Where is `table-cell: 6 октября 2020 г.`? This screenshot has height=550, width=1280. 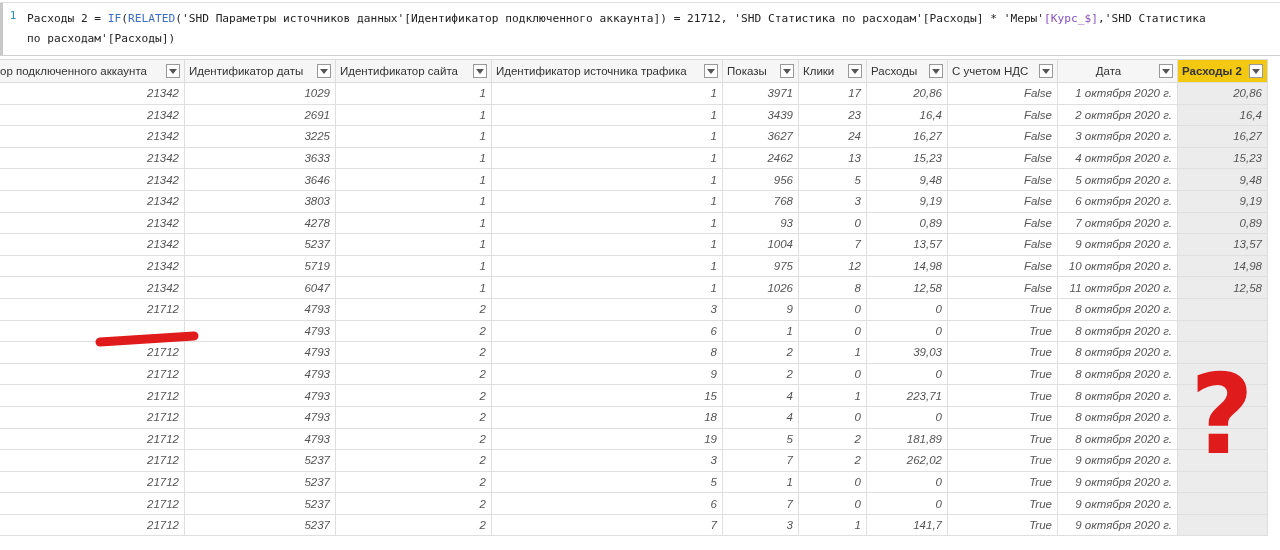
table-cell: 6 октября 2020 г. is located at coordinates (1123, 201).